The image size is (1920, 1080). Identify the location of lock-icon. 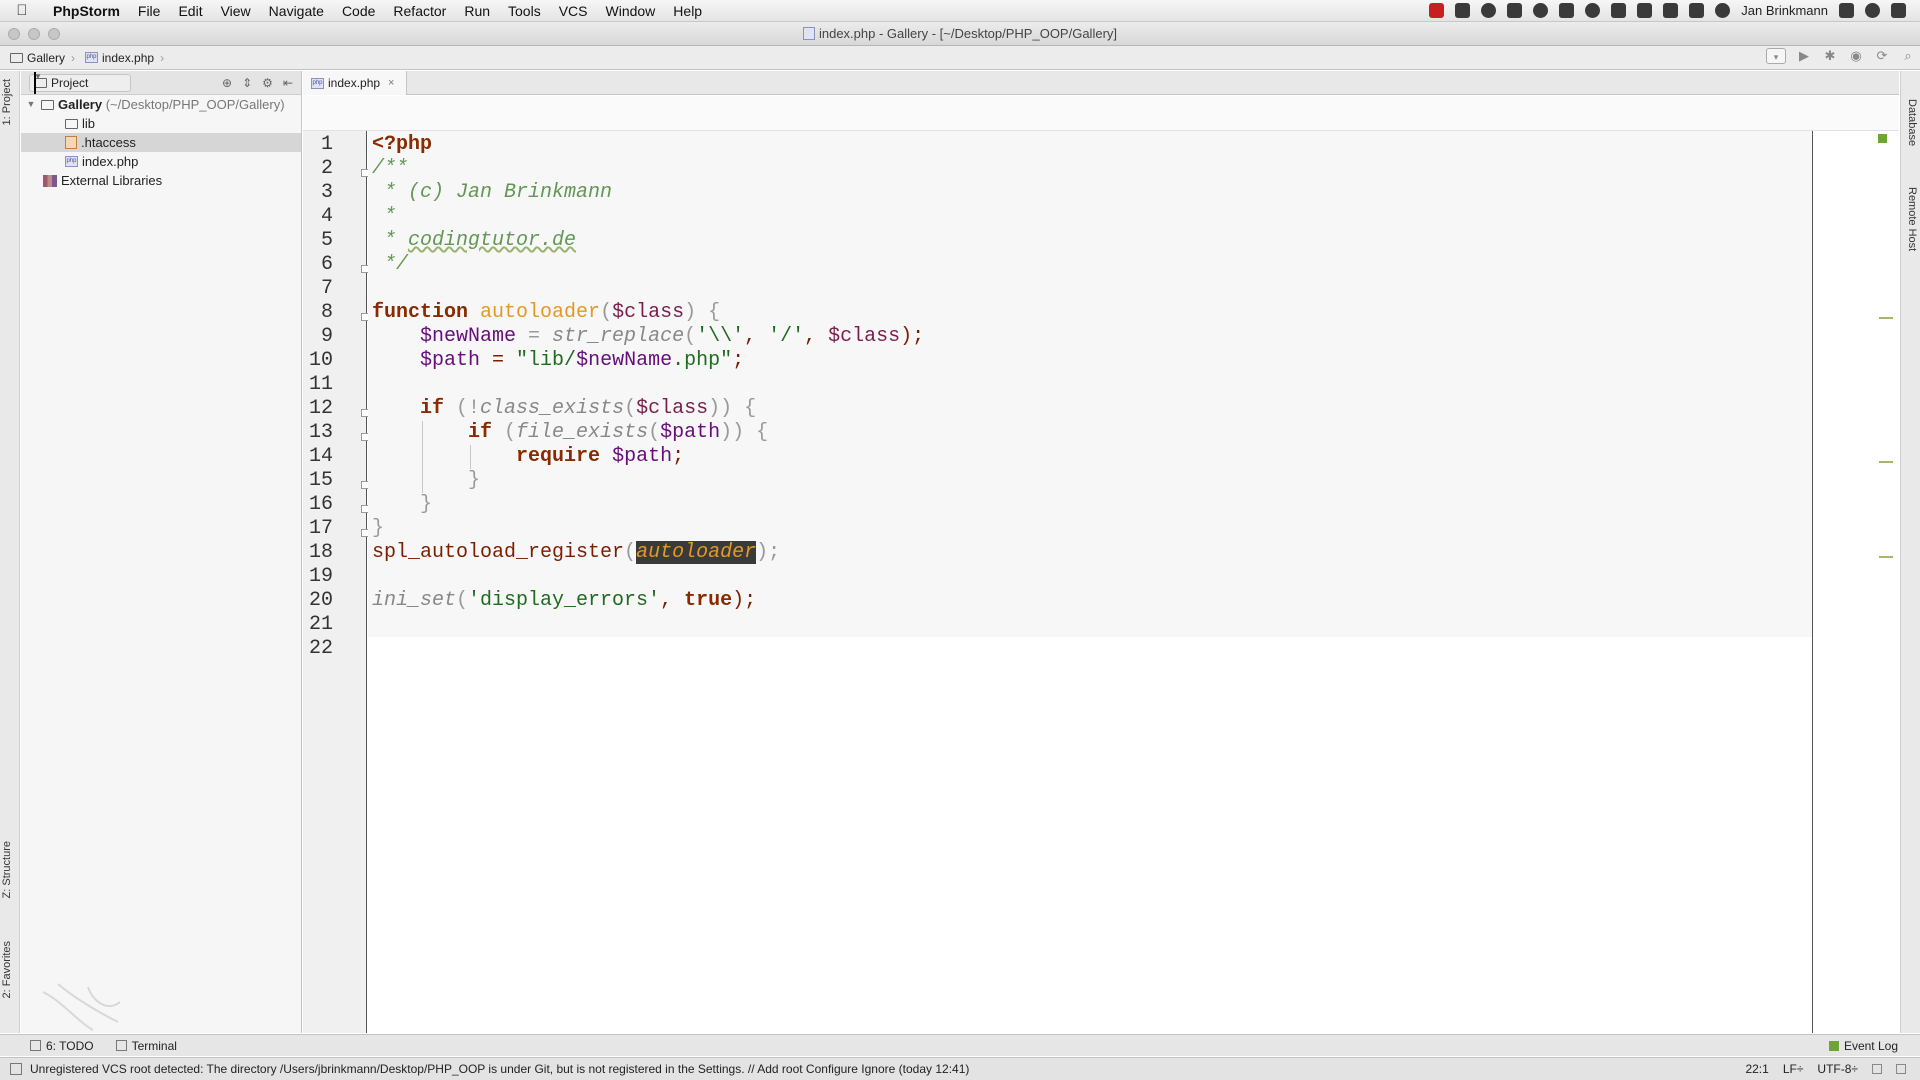
(1877, 1069).